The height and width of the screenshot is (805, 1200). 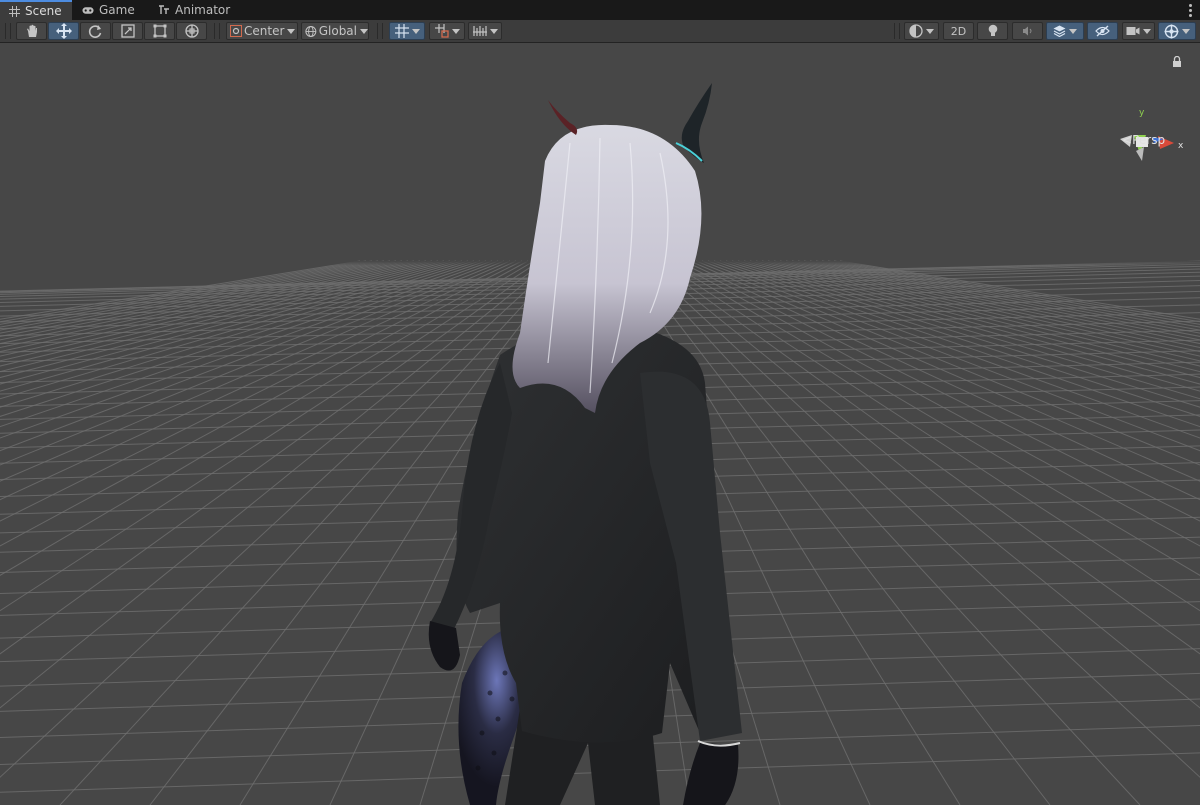 I want to click on pivot-rotation-label: Global, so click(x=337, y=31).